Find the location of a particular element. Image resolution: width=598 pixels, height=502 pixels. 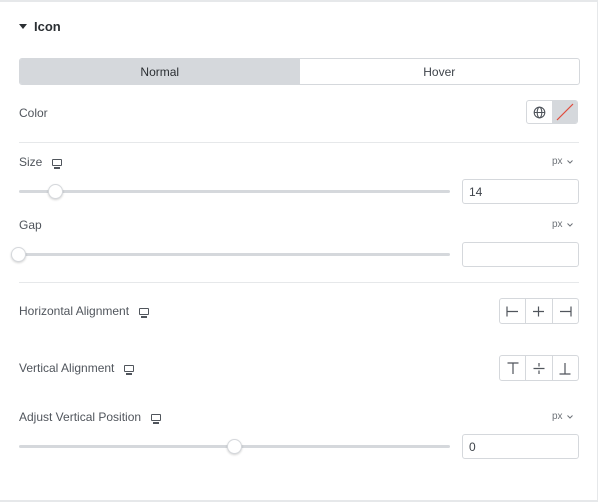

gap-unit-select: px is located at coordinates (562, 224).